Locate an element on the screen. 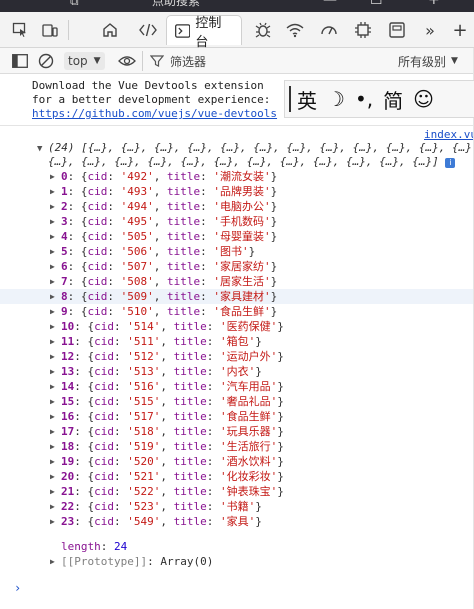 The height and width of the screenshot is (609, 474). maximize-button: ☐ is located at coordinates (376, 4).